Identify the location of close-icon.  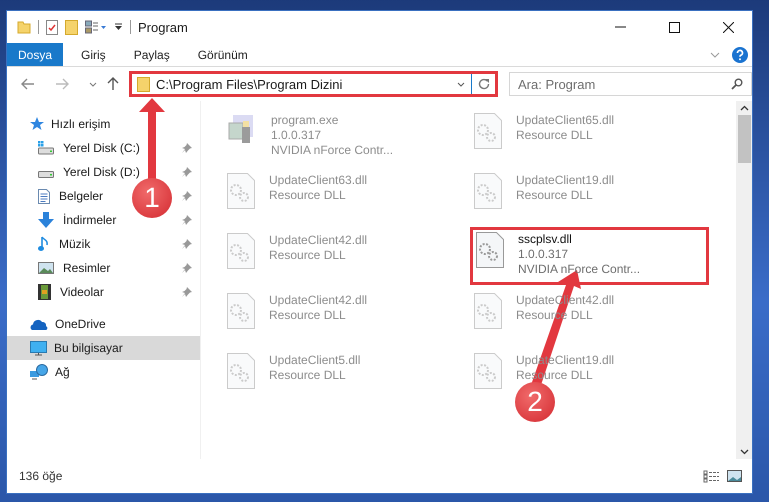
(728, 27).